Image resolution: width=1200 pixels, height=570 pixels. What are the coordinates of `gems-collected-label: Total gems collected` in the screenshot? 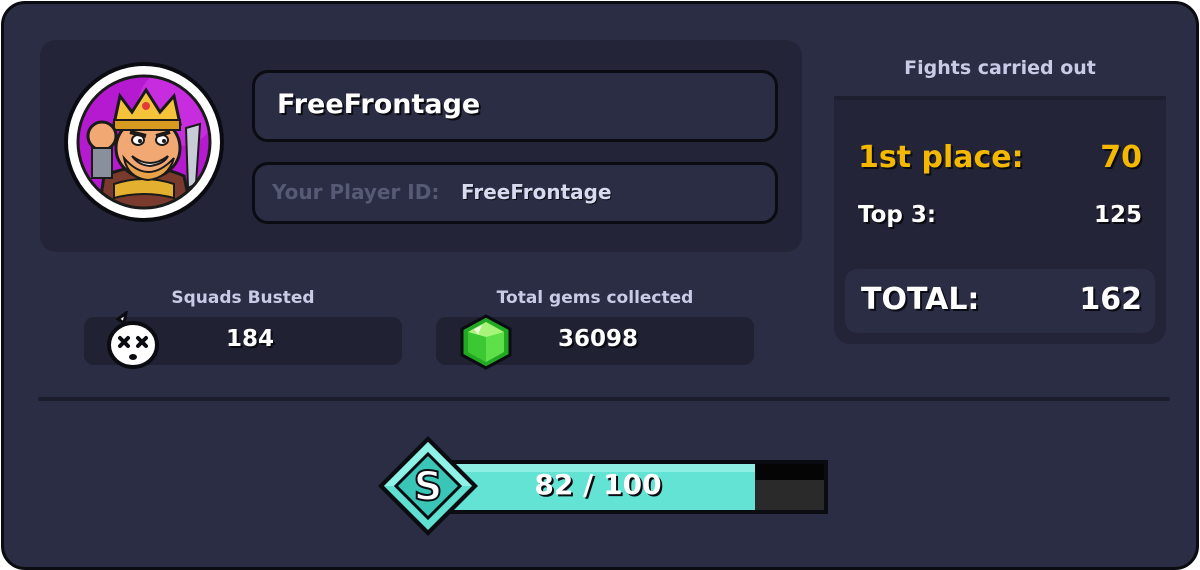 It's located at (595, 298).